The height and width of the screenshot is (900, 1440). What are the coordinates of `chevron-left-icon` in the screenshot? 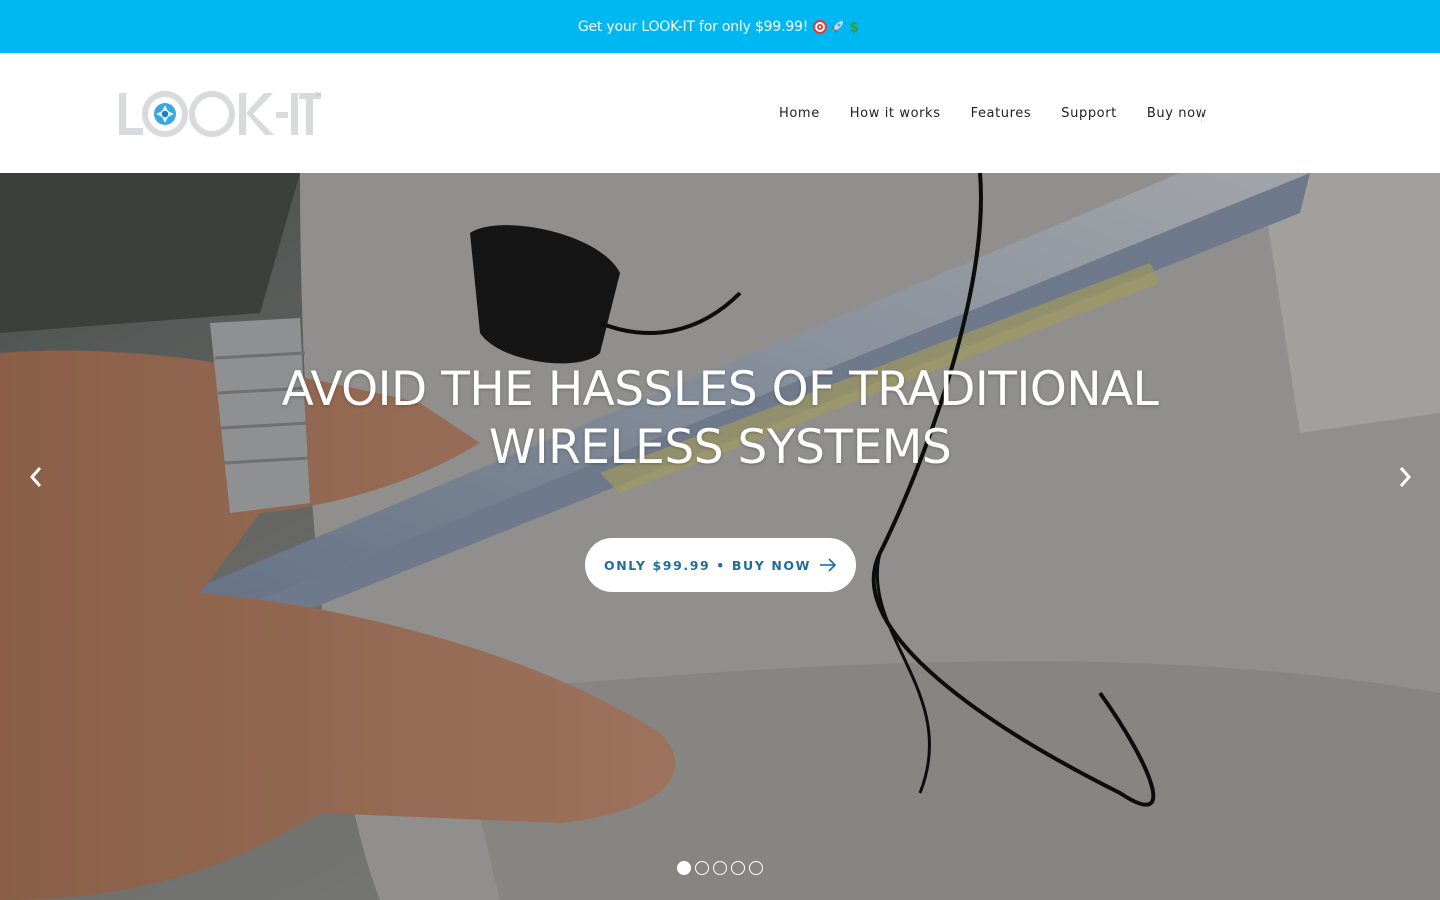 It's located at (36, 477).